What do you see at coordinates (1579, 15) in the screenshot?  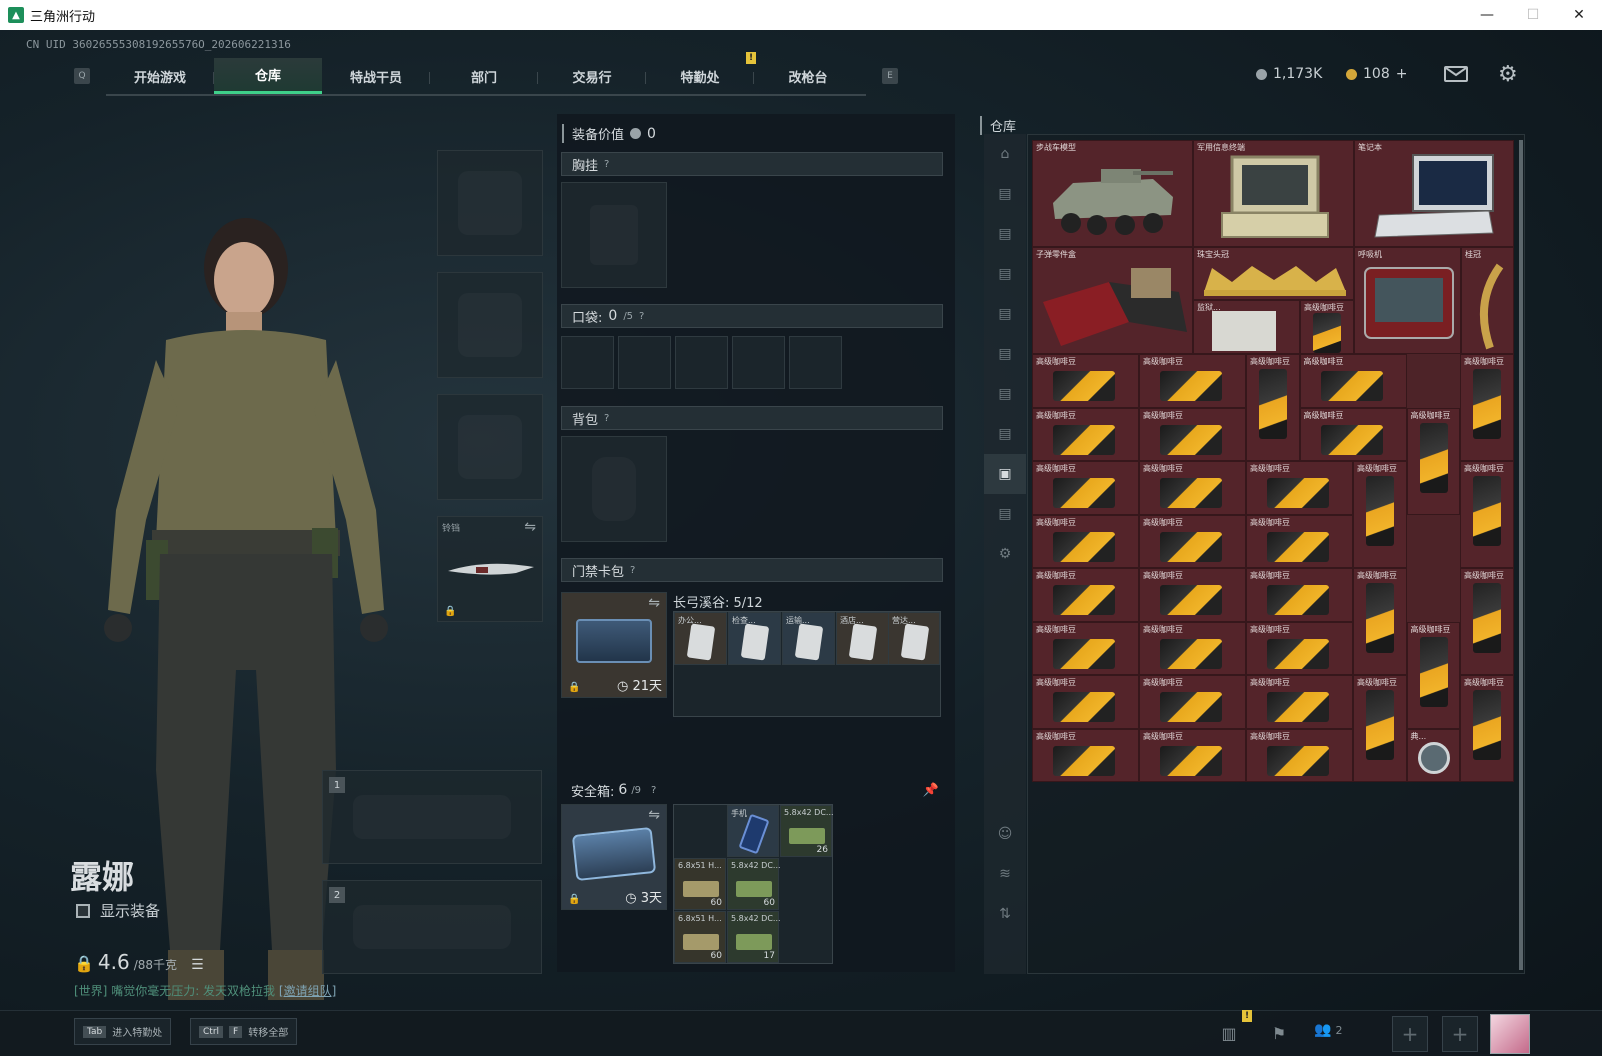 I see `close-button: ✕` at bounding box center [1579, 15].